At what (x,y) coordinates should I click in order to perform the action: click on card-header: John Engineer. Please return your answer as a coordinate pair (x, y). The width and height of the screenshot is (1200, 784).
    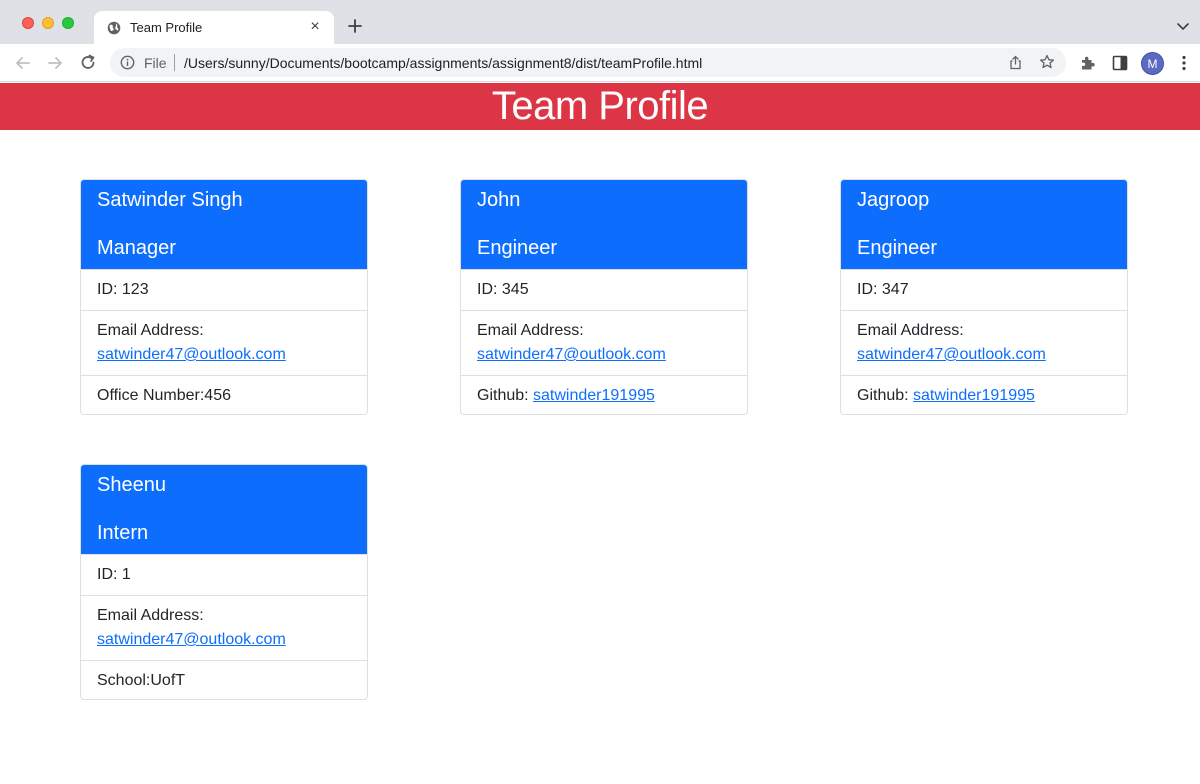
    Looking at the image, I should click on (604, 224).